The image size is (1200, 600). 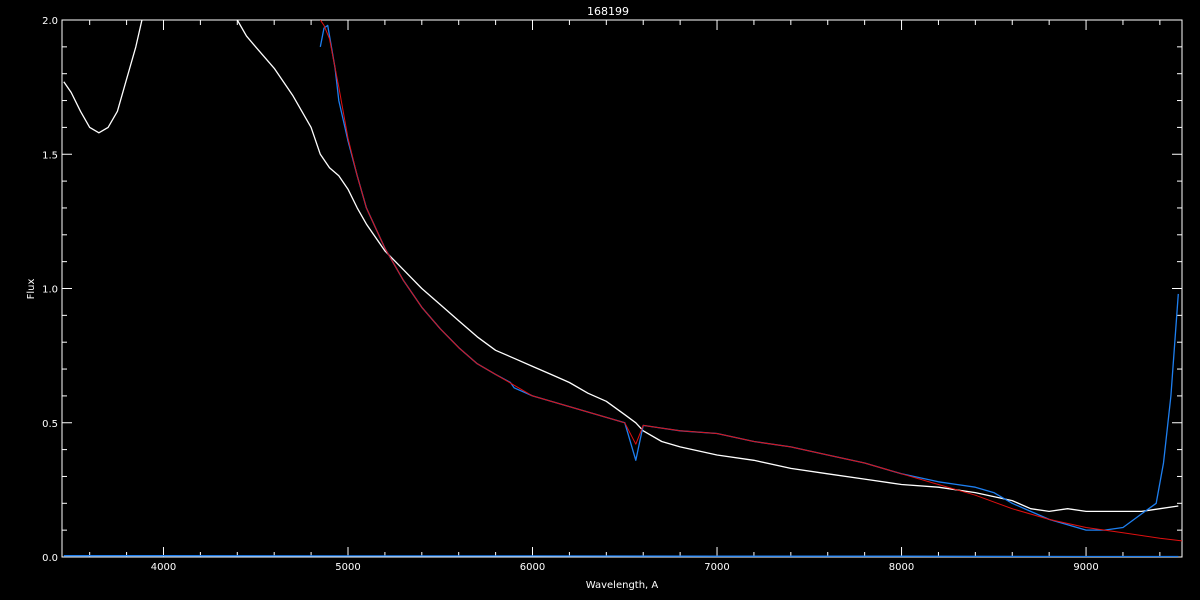 I want to click on x-tick-label: 4000, so click(x=163, y=567).